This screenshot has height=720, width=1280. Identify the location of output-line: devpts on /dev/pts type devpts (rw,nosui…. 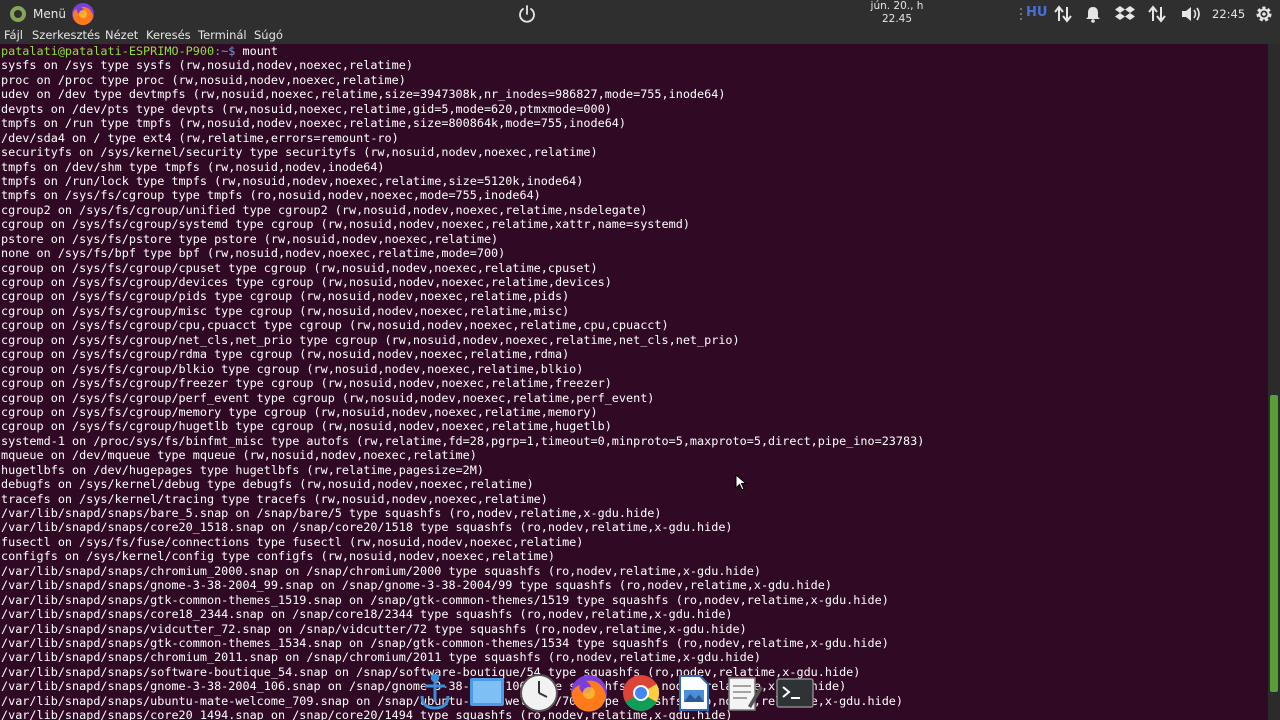
(306, 108).